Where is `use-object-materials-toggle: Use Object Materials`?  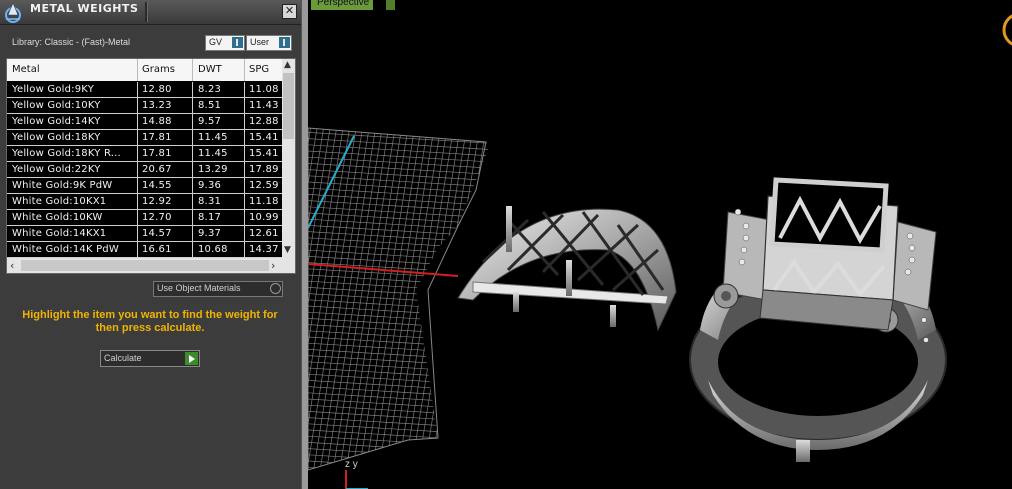 use-object-materials-toggle: Use Object Materials is located at coordinates (218, 289).